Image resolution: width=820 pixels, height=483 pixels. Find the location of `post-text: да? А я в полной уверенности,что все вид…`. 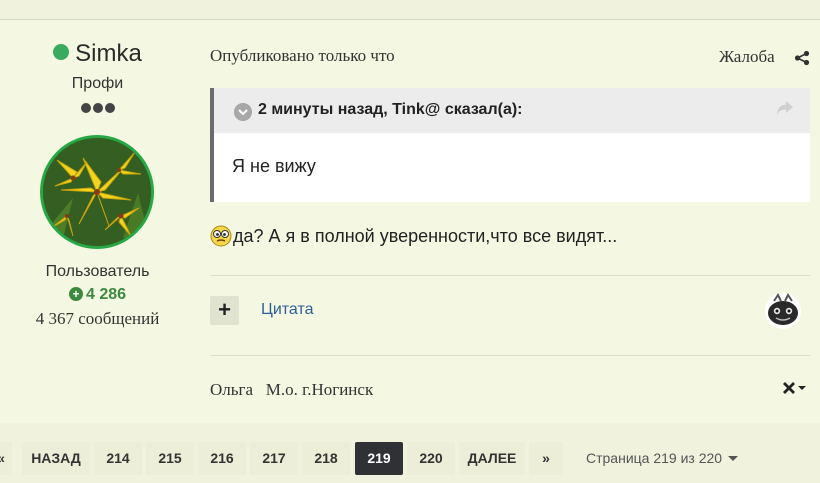

post-text: да? А я в полной уверенности,что все вид… is located at coordinates (425, 236).